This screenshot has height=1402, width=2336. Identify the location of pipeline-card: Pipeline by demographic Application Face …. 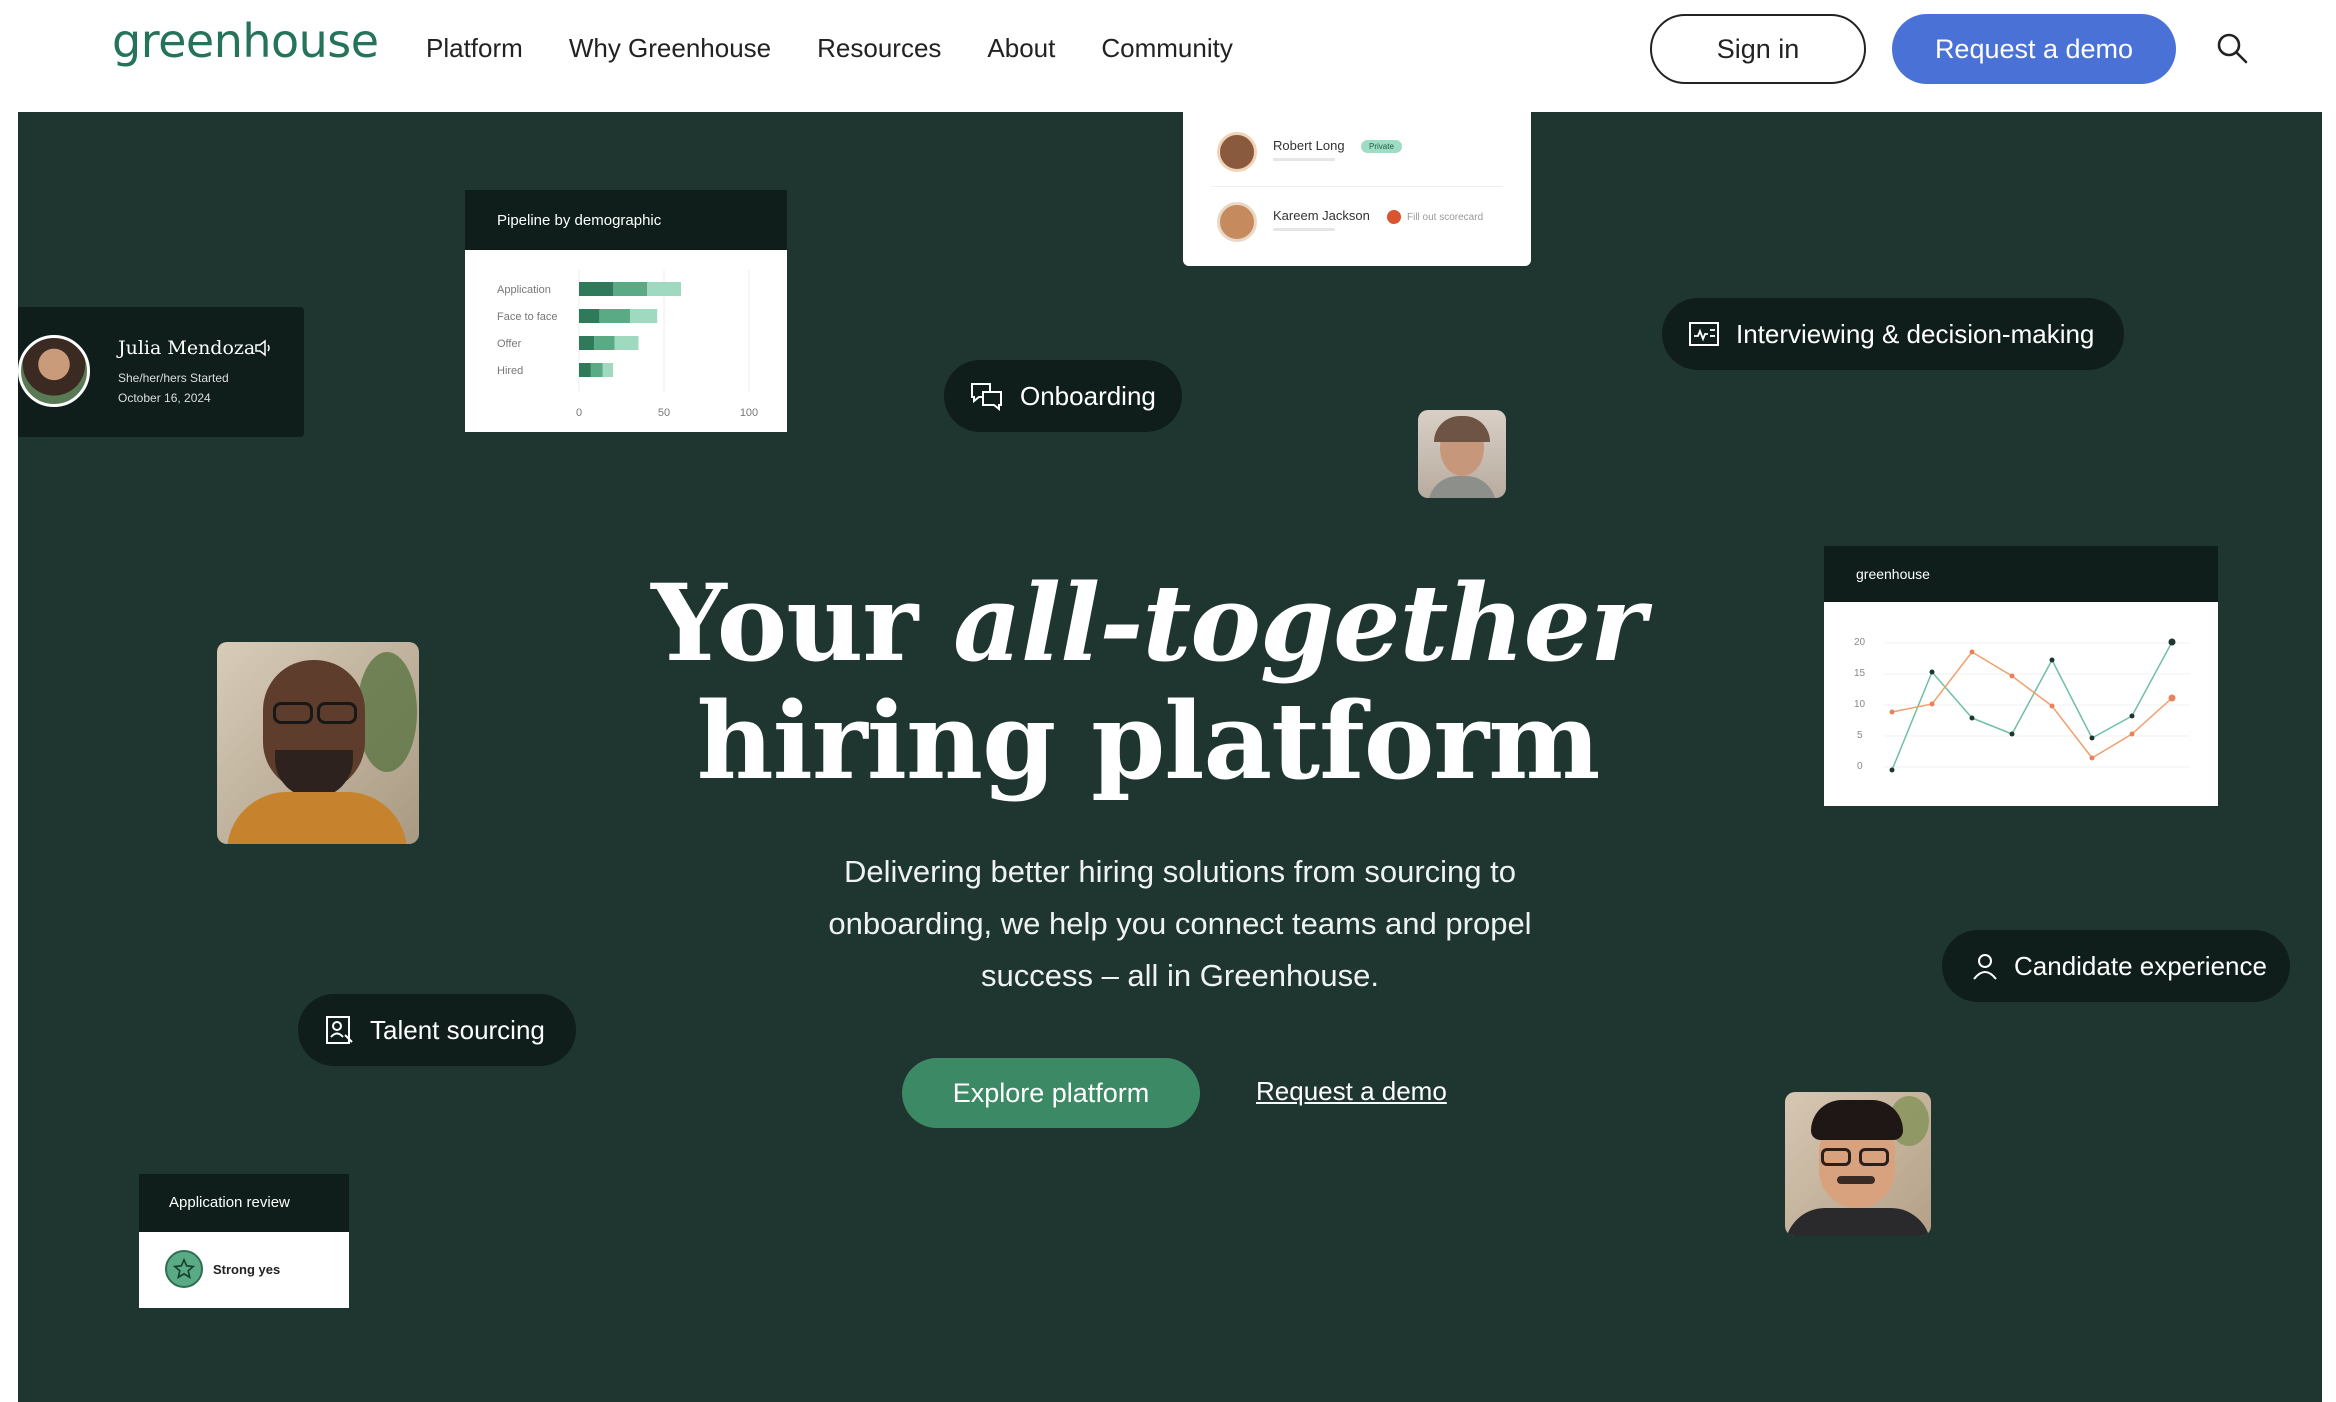
(626, 311).